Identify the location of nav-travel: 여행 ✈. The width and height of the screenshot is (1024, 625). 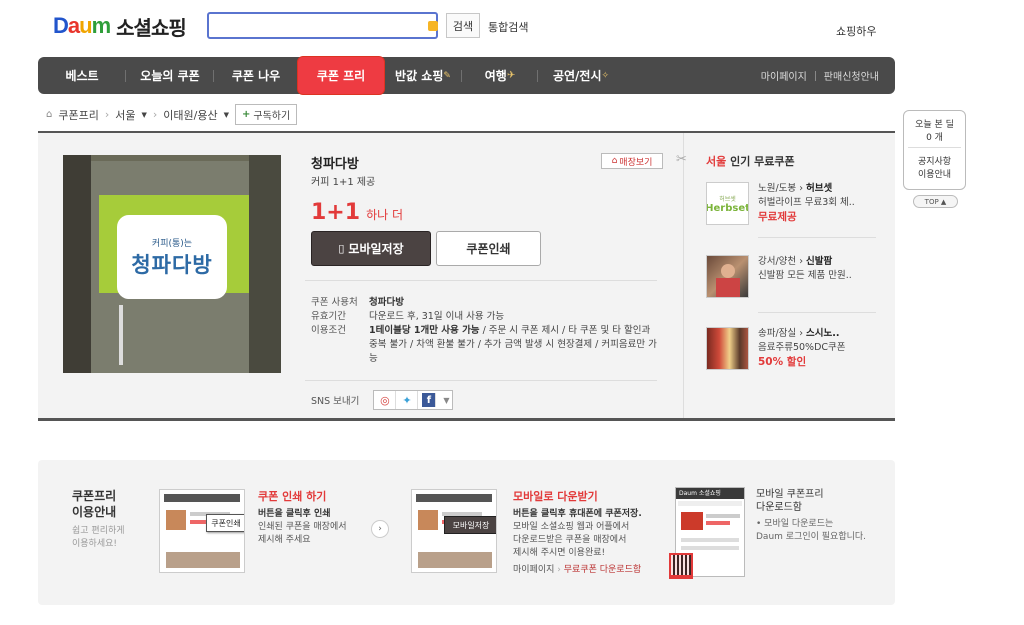
(500, 75).